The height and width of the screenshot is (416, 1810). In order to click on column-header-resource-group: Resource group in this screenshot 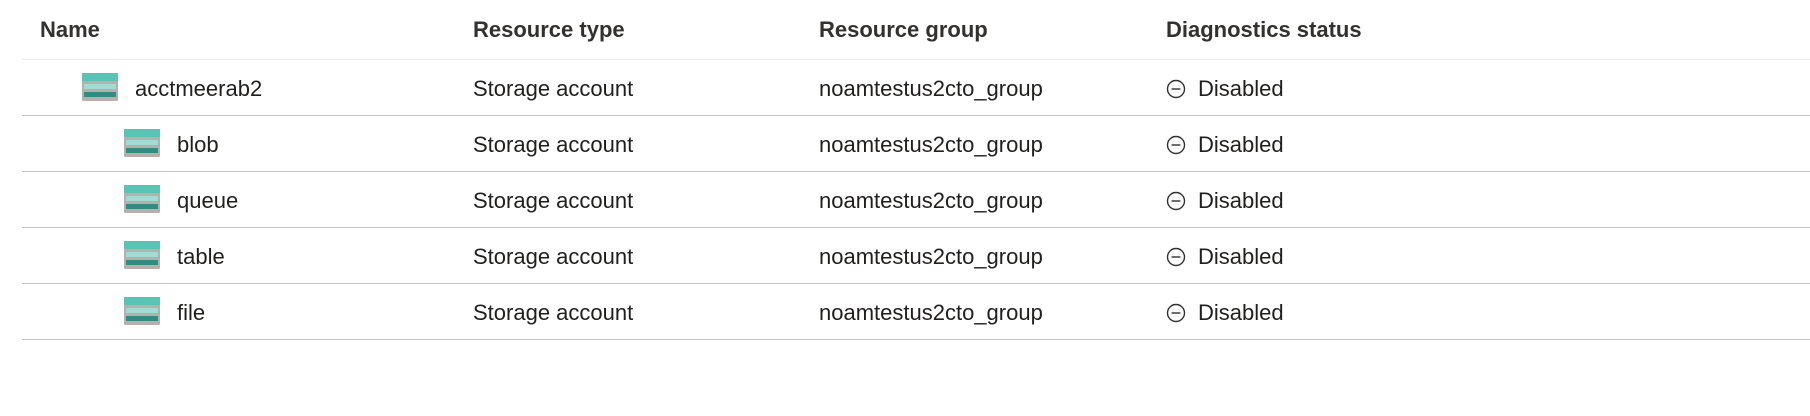, I will do `click(903, 30)`.